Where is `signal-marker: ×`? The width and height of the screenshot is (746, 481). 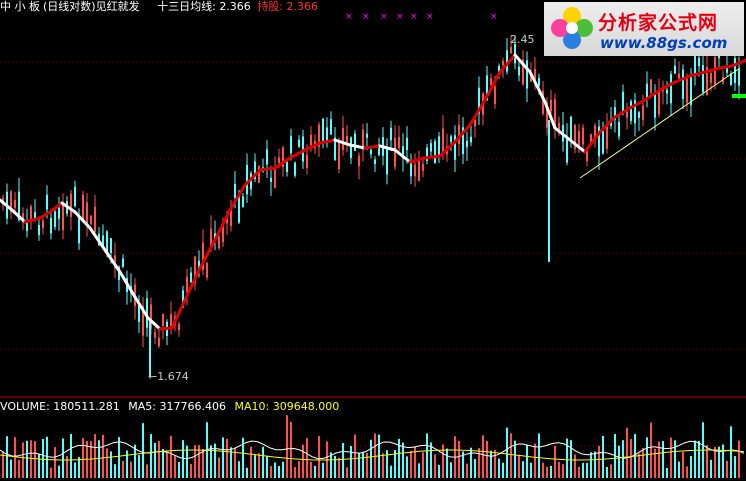 signal-marker: × is located at coordinates (430, 17).